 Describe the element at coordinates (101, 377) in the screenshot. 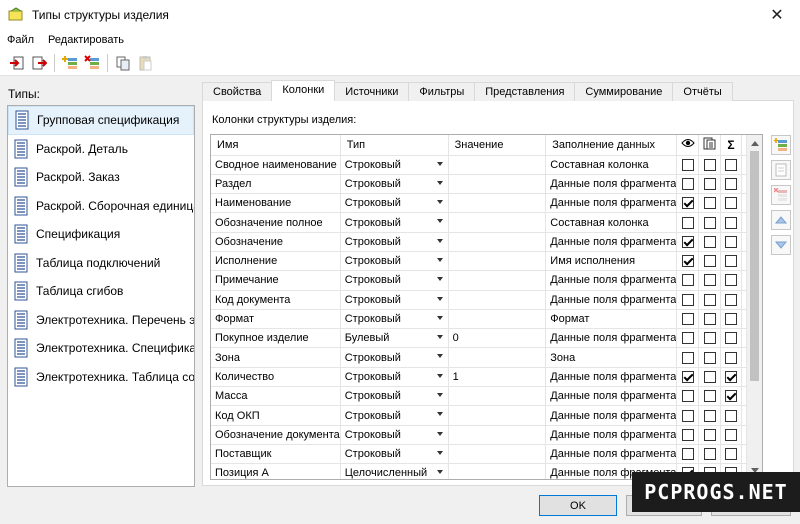

I see `types-list-item: Электротехника. Таблица соединений` at that location.